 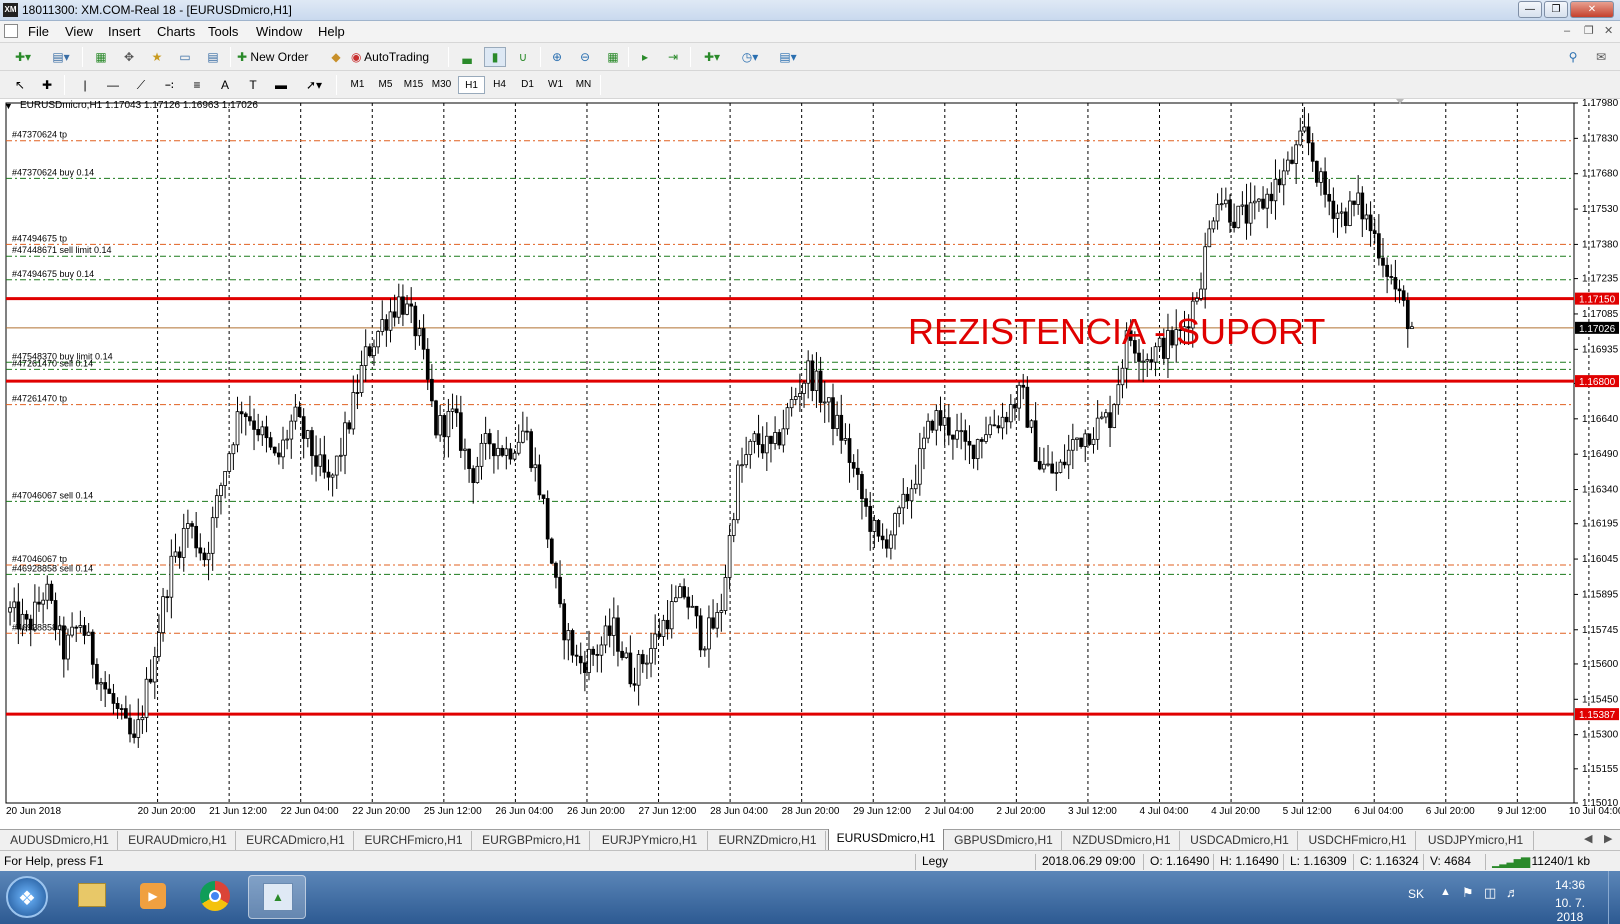 What do you see at coordinates (1122, 840) in the screenshot?
I see `tab-nzdusdmicro: NZDUSDmicro,H1` at bounding box center [1122, 840].